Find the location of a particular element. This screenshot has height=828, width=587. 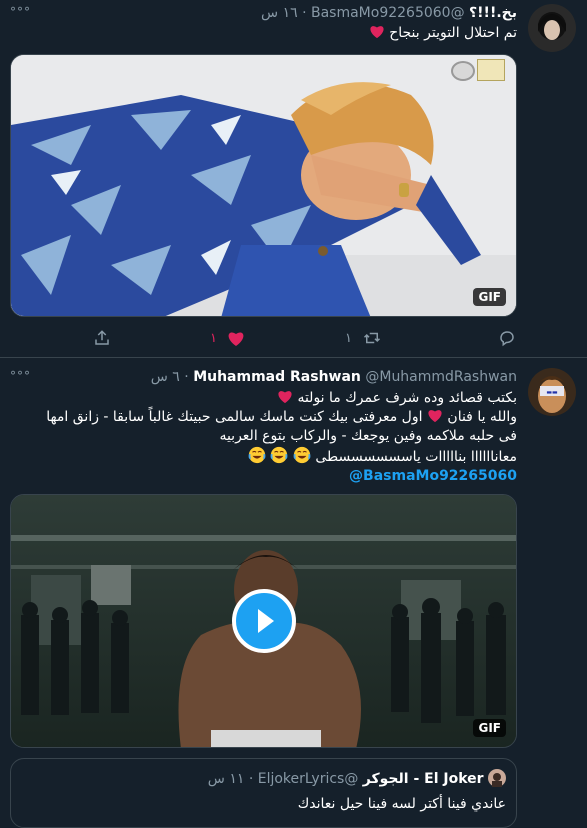

mention-link: @BasmaMo92265060 is located at coordinates (433, 476).